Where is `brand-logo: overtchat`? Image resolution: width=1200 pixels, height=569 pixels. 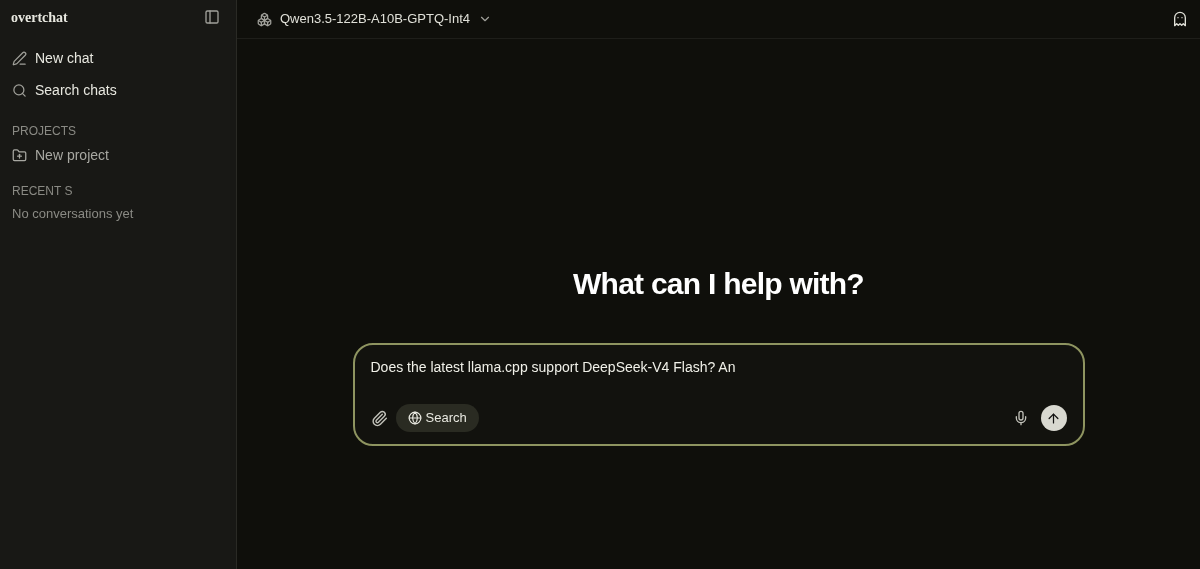 brand-logo: overtchat is located at coordinates (39, 17).